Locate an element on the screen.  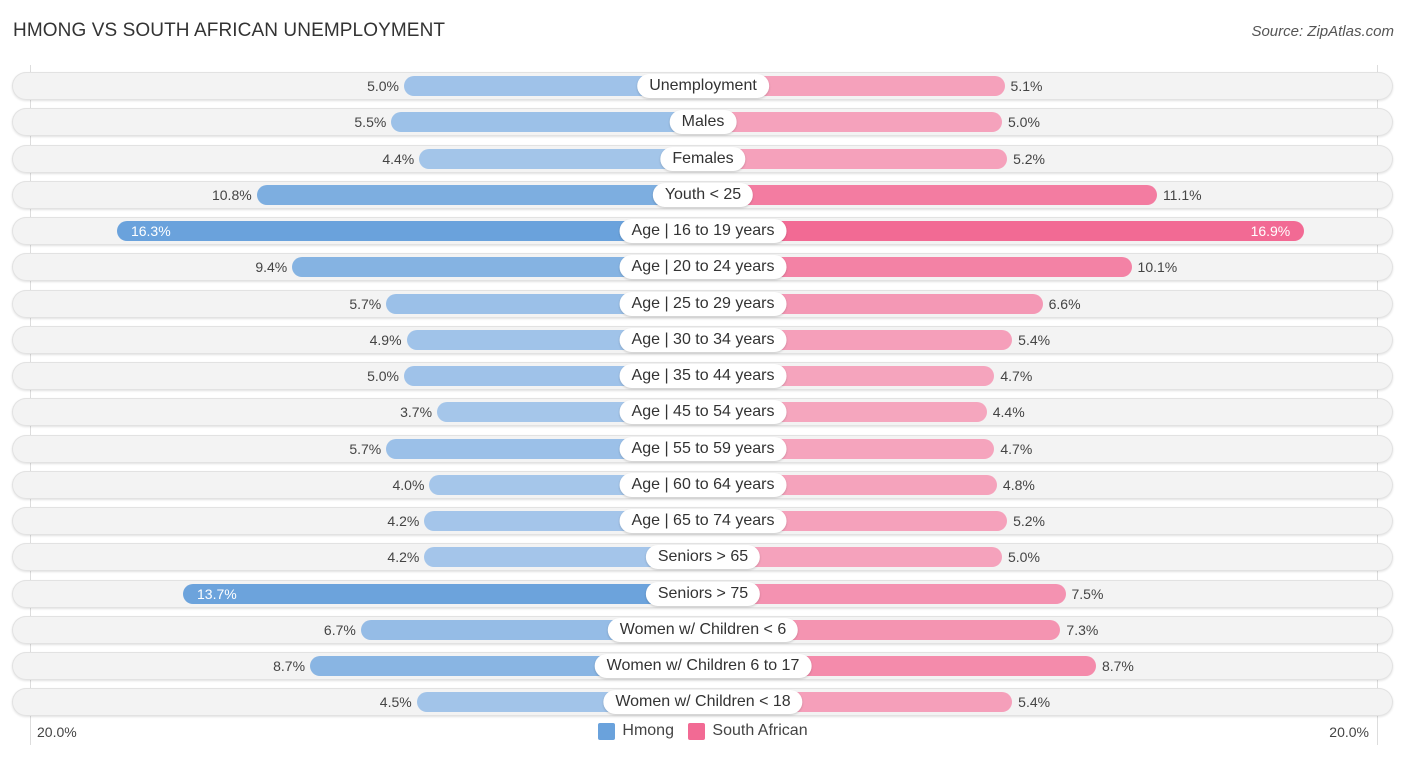
value-label-hmong: 6.7% is located at coordinates (339, 629).